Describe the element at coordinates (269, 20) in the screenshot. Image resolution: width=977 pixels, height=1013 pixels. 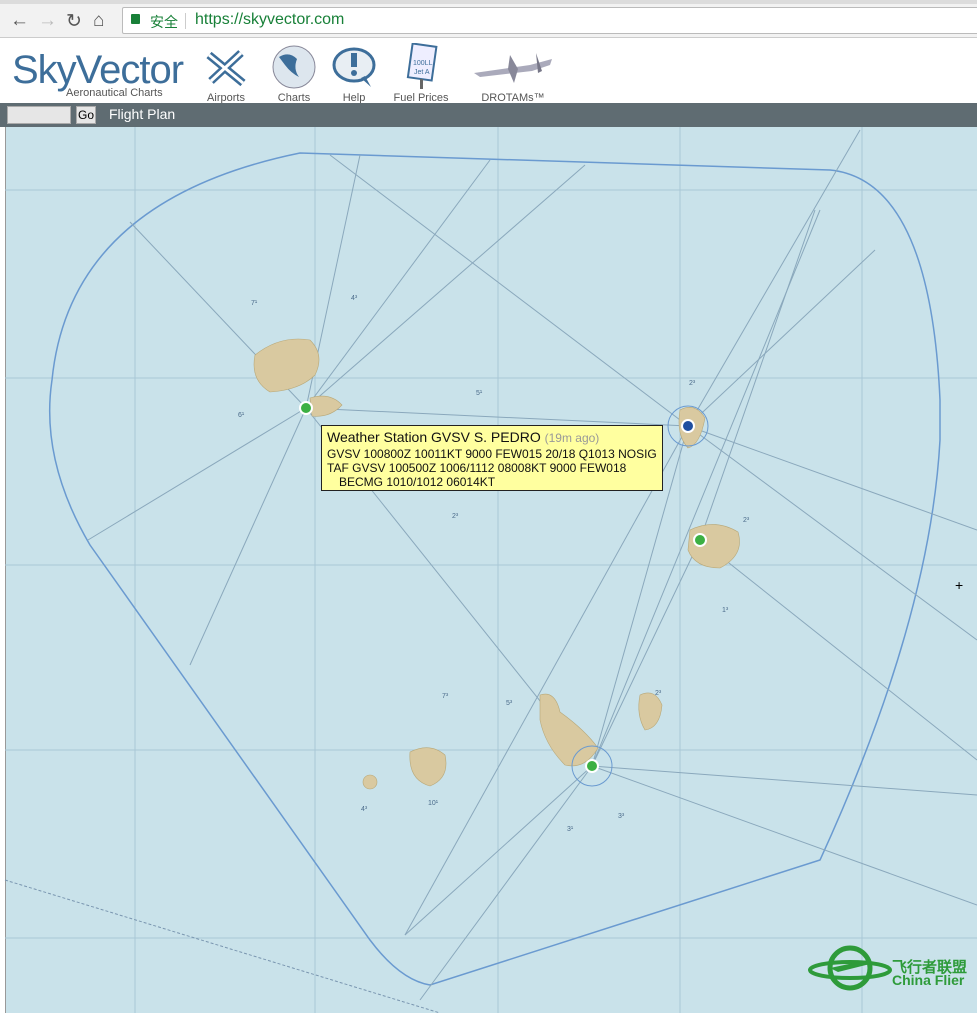
I see `url-text: https://skyvector.com` at that location.